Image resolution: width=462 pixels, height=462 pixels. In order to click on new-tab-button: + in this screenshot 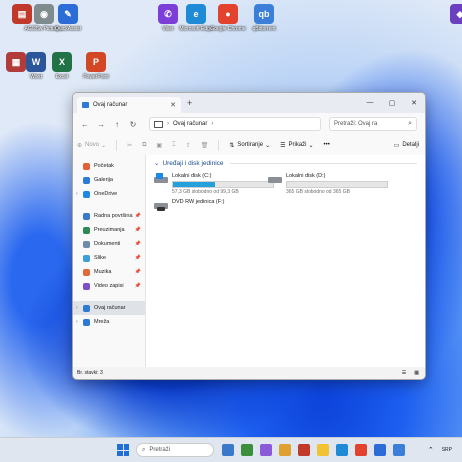, I will do `click(189, 103)`.